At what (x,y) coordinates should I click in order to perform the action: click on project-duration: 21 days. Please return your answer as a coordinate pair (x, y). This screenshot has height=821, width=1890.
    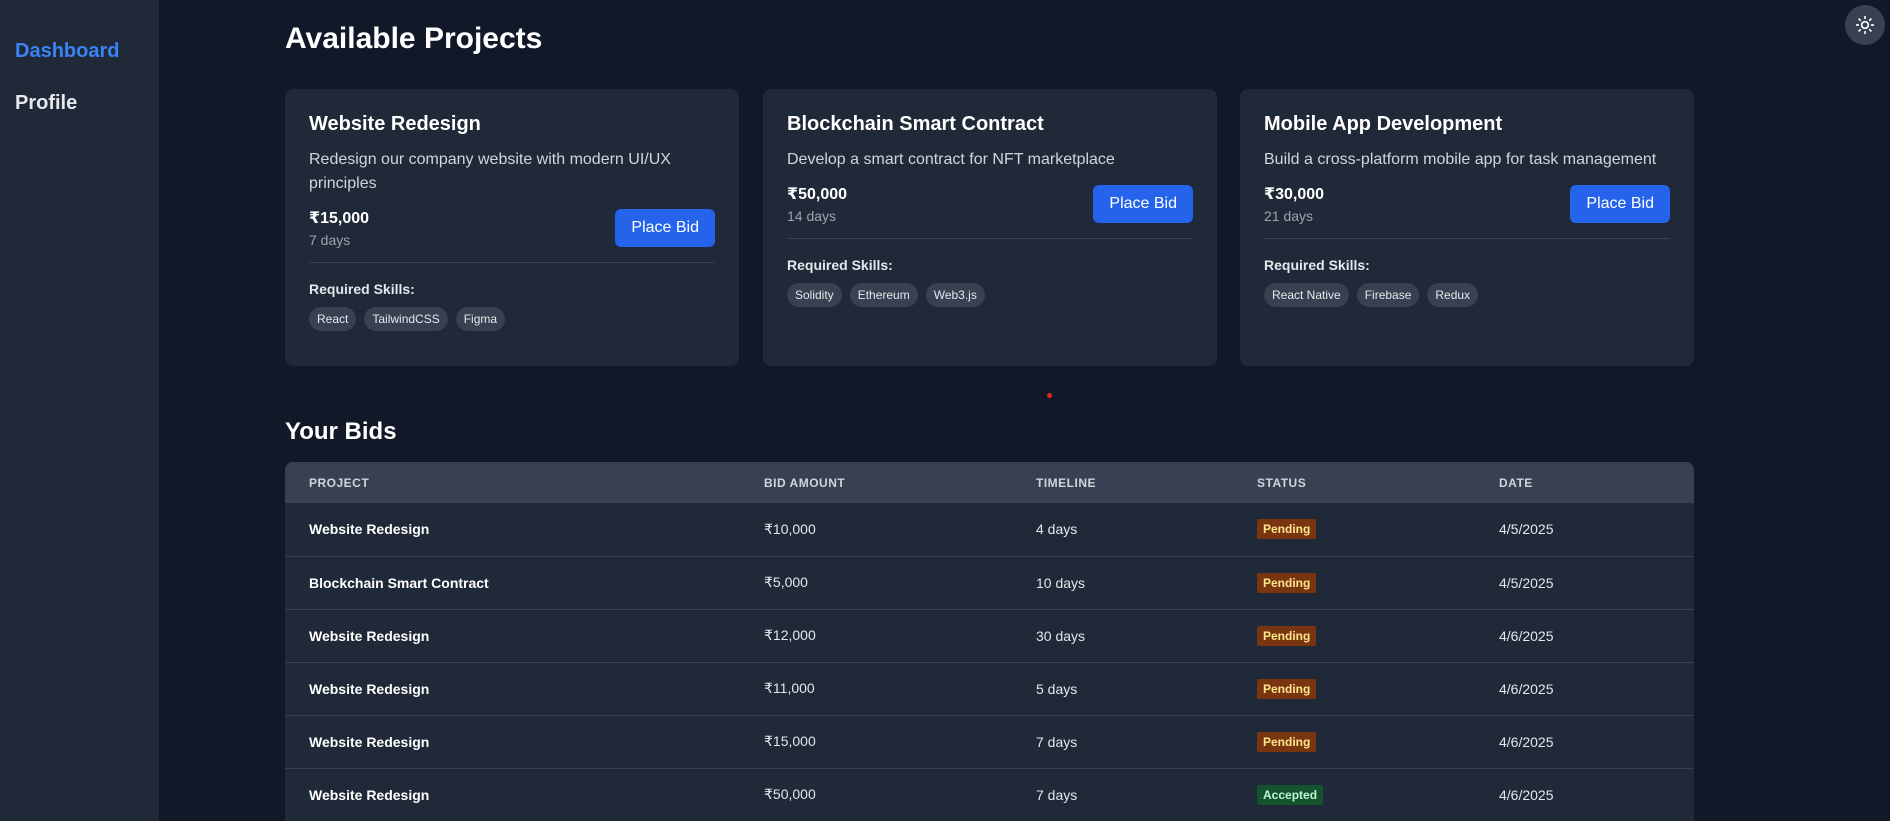
    Looking at the image, I should click on (1289, 216).